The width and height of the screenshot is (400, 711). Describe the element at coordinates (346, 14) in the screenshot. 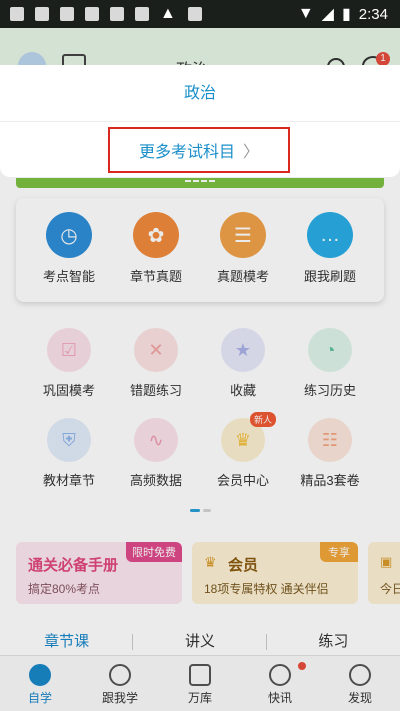

I see `battery-icon: ▮` at that location.